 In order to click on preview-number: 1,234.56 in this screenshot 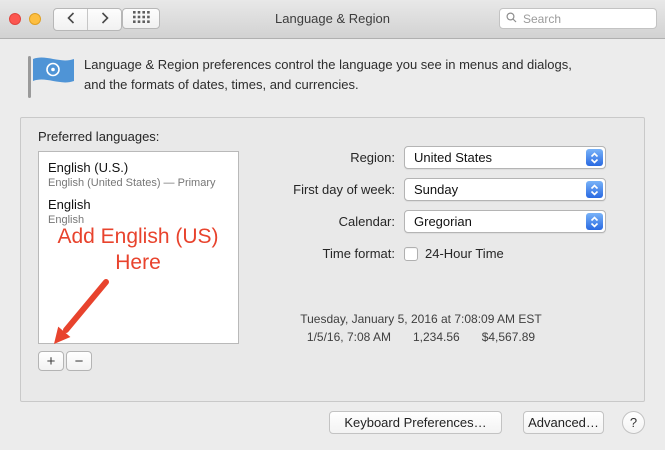, I will do `click(436, 337)`.